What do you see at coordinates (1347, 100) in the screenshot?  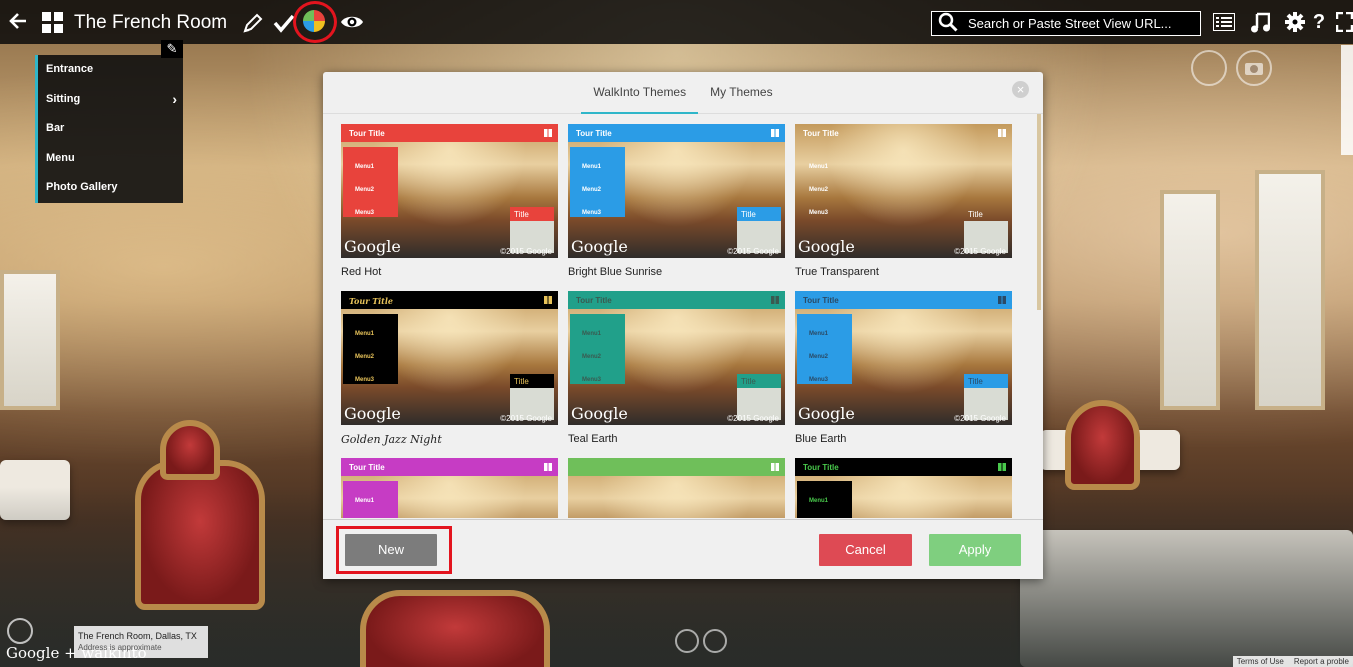 I see `zoom-control` at bounding box center [1347, 100].